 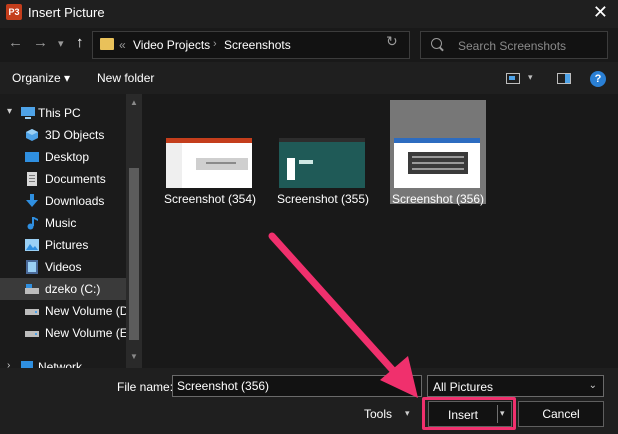 I want to click on pointer-arrow-annotation, so click(x=343, y=315).